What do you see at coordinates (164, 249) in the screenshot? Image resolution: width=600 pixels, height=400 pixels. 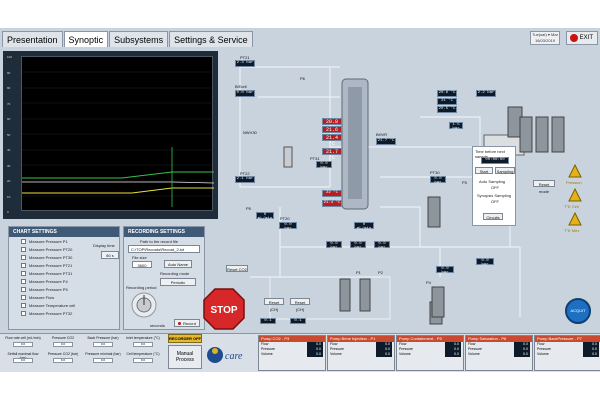 I see `path-input: C:\TOP\Records\Record_2.txt` at bounding box center [164, 249].